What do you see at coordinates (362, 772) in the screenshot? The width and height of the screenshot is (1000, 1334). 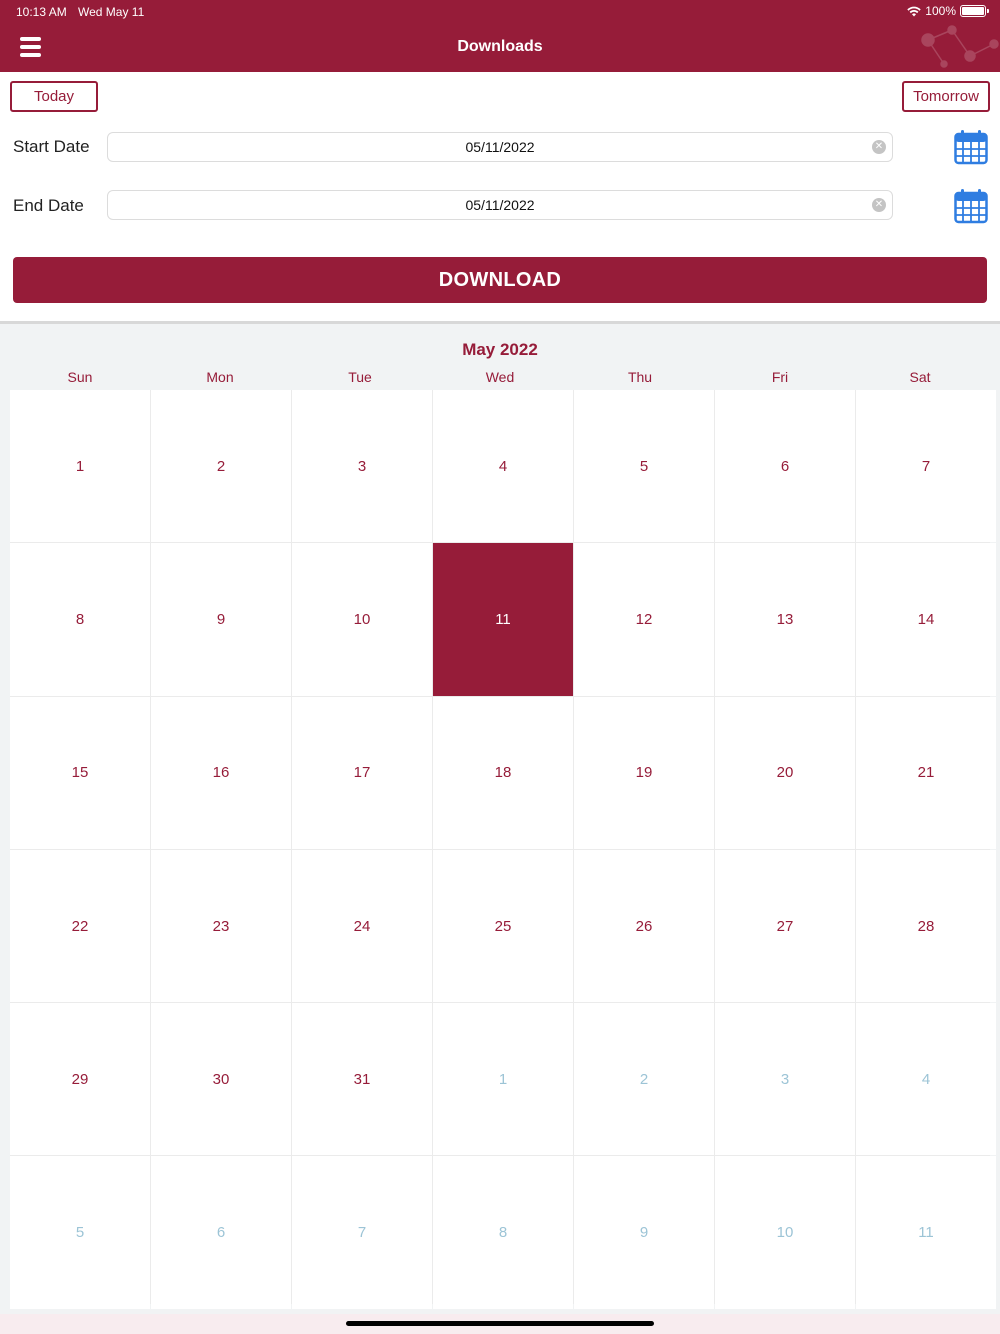 I see `calendar-day: 17` at bounding box center [362, 772].